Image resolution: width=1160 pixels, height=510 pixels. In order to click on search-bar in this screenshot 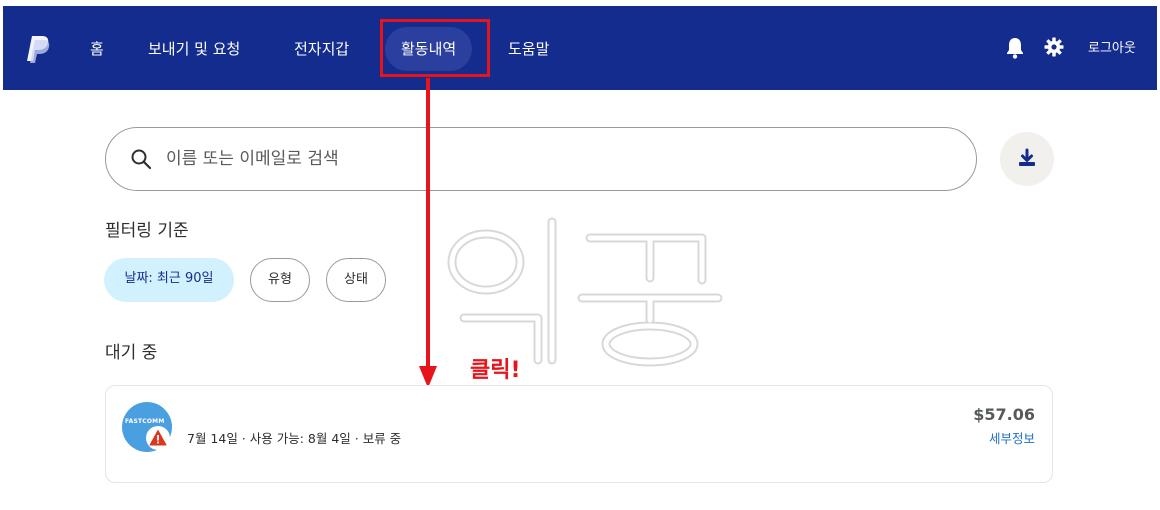, I will do `click(541, 159)`.